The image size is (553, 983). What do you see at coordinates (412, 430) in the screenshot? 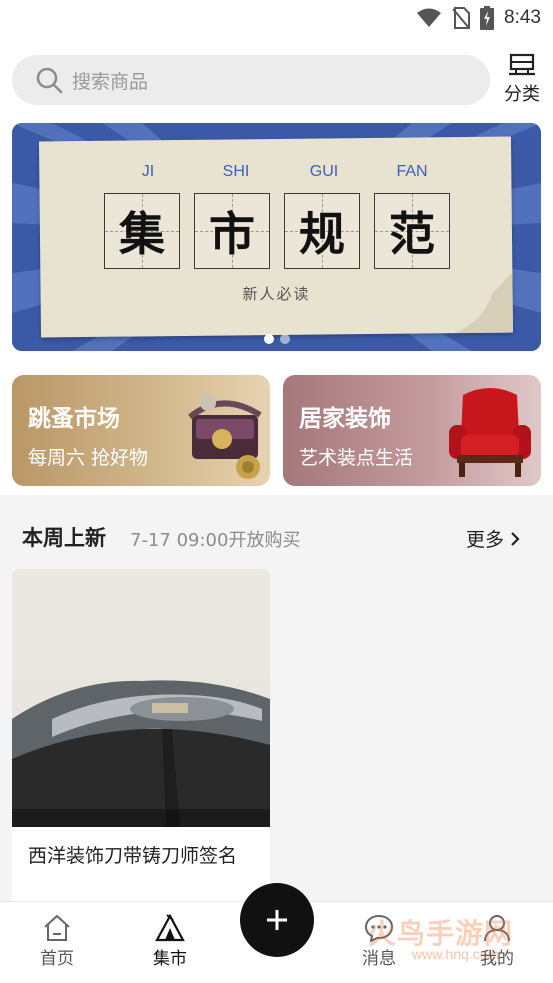
I see `promo-card-home-decor: 居家装饰 艺术装点生活` at bounding box center [412, 430].